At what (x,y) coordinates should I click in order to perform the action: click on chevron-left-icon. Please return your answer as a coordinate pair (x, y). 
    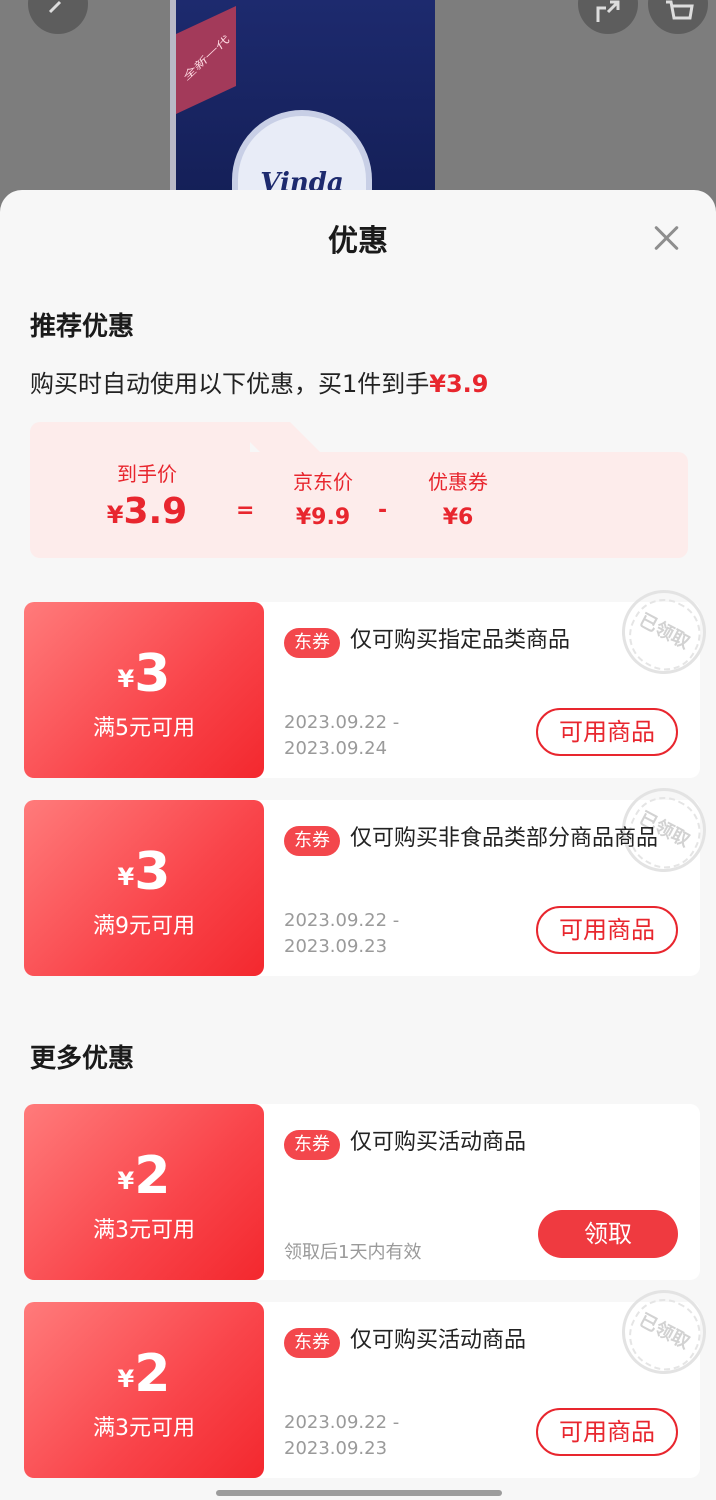
    Looking at the image, I should click on (55, 7).